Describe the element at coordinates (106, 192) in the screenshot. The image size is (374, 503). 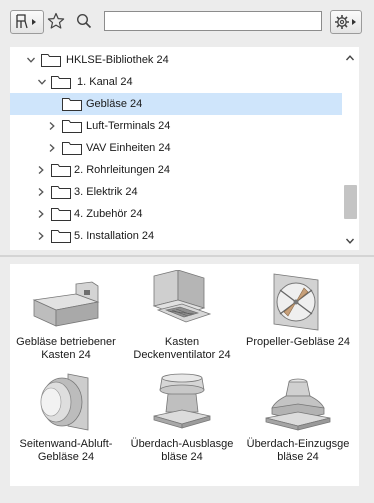
I see `tree-item-label: 3. Elektrik 24` at that location.